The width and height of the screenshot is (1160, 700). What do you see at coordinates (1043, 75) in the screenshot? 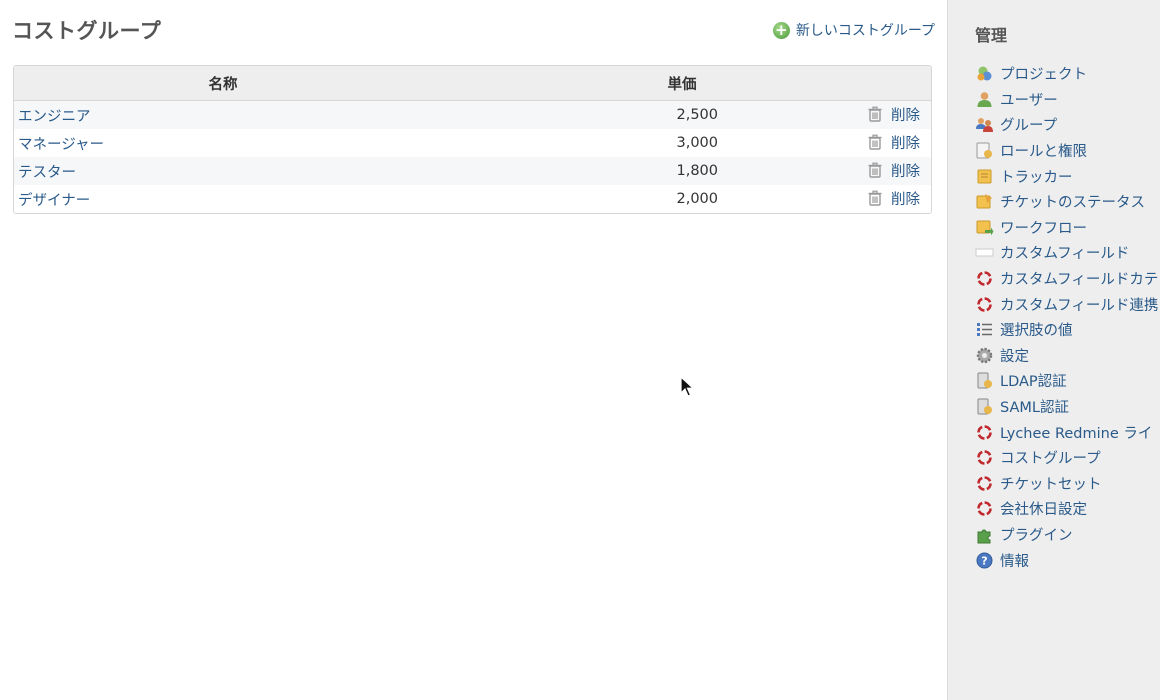
I see `sidebar-item-label: プロジェクト` at bounding box center [1043, 75].